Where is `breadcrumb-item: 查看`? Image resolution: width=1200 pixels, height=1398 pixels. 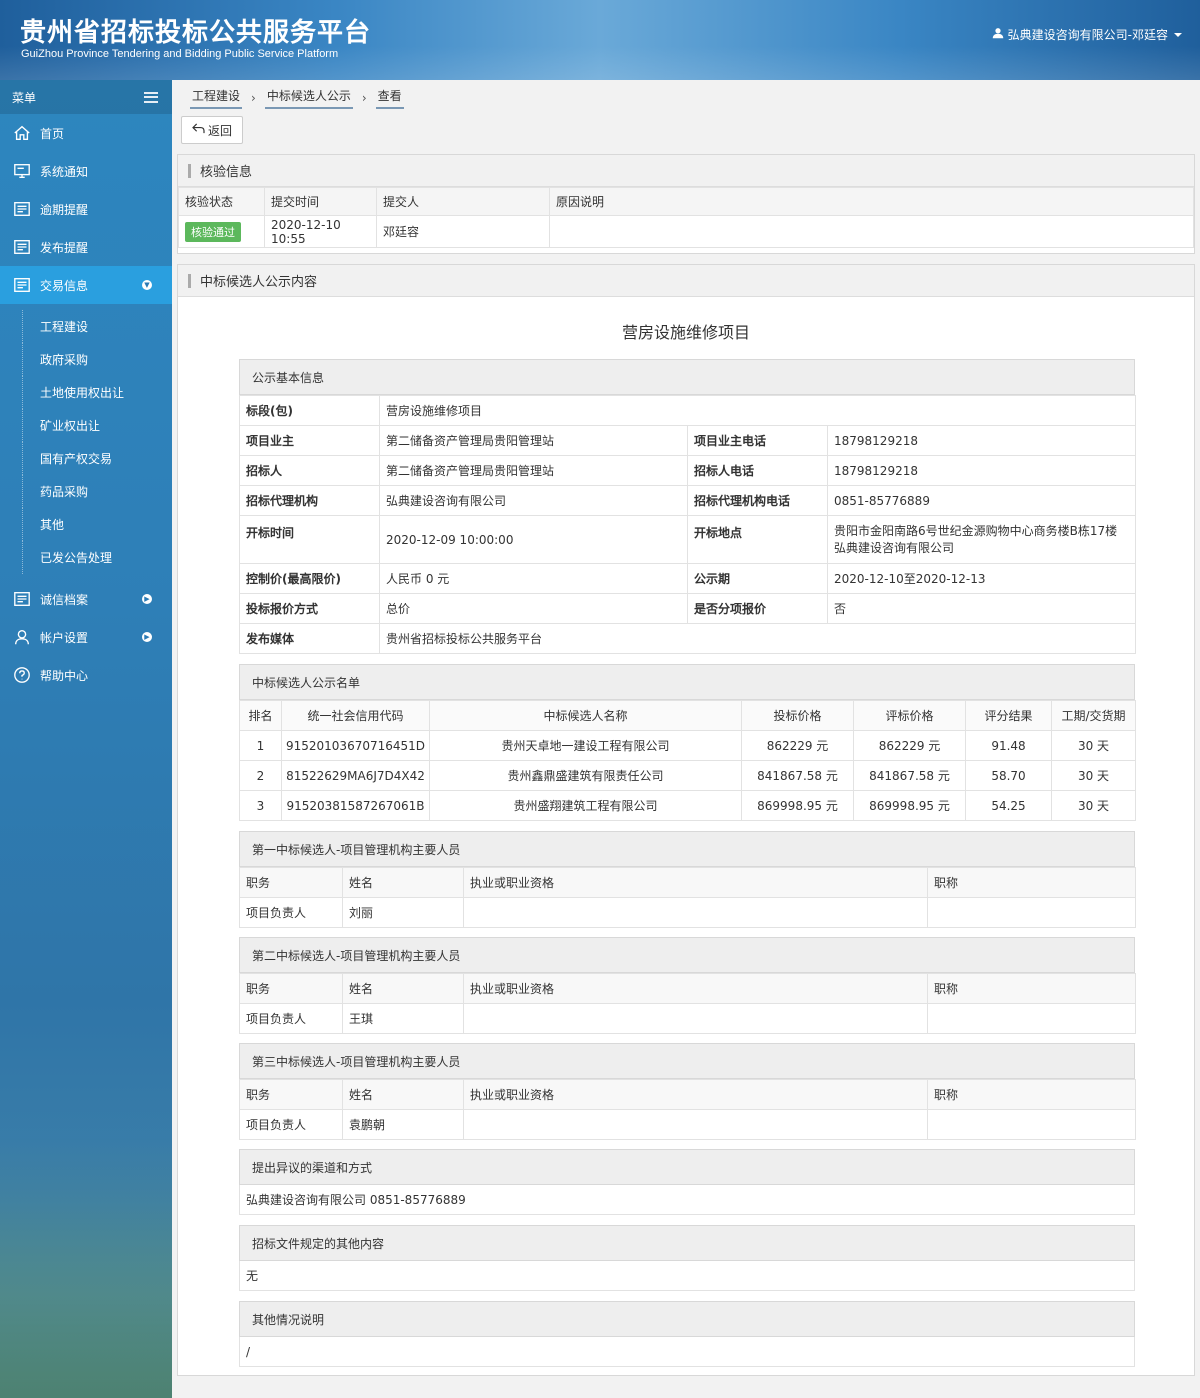 breadcrumb-item: 查看 is located at coordinates (389, 98).